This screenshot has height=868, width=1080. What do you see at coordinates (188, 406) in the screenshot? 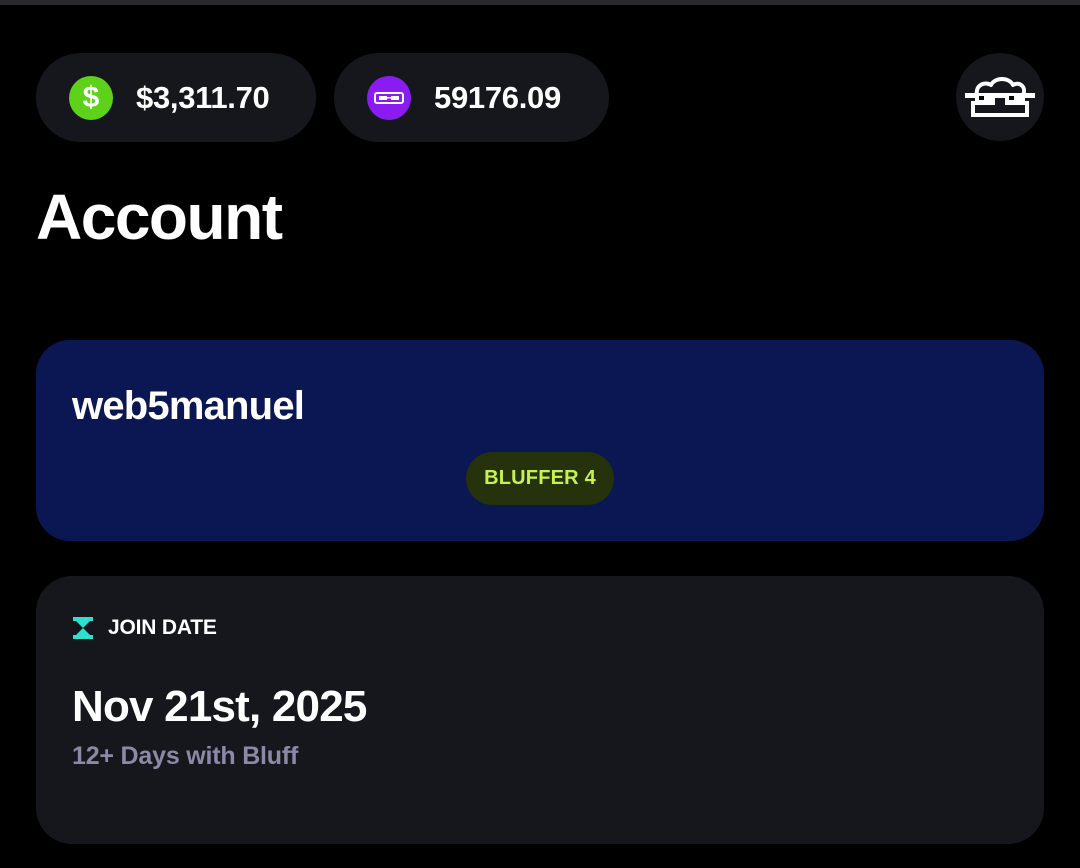
I see `username: web5manuel` at bounding box center [188, 406].